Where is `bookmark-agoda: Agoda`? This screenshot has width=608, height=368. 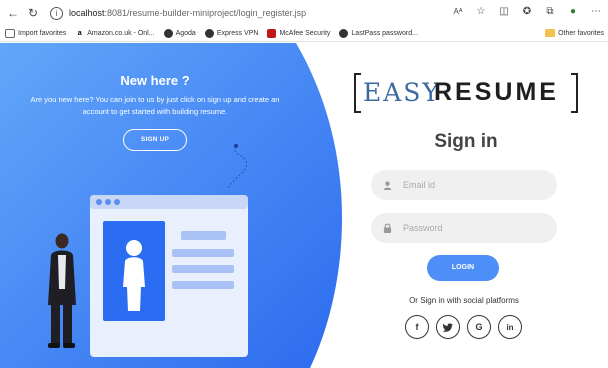 bookmark-agoda: Agoda is located at coordinates (179, 33).